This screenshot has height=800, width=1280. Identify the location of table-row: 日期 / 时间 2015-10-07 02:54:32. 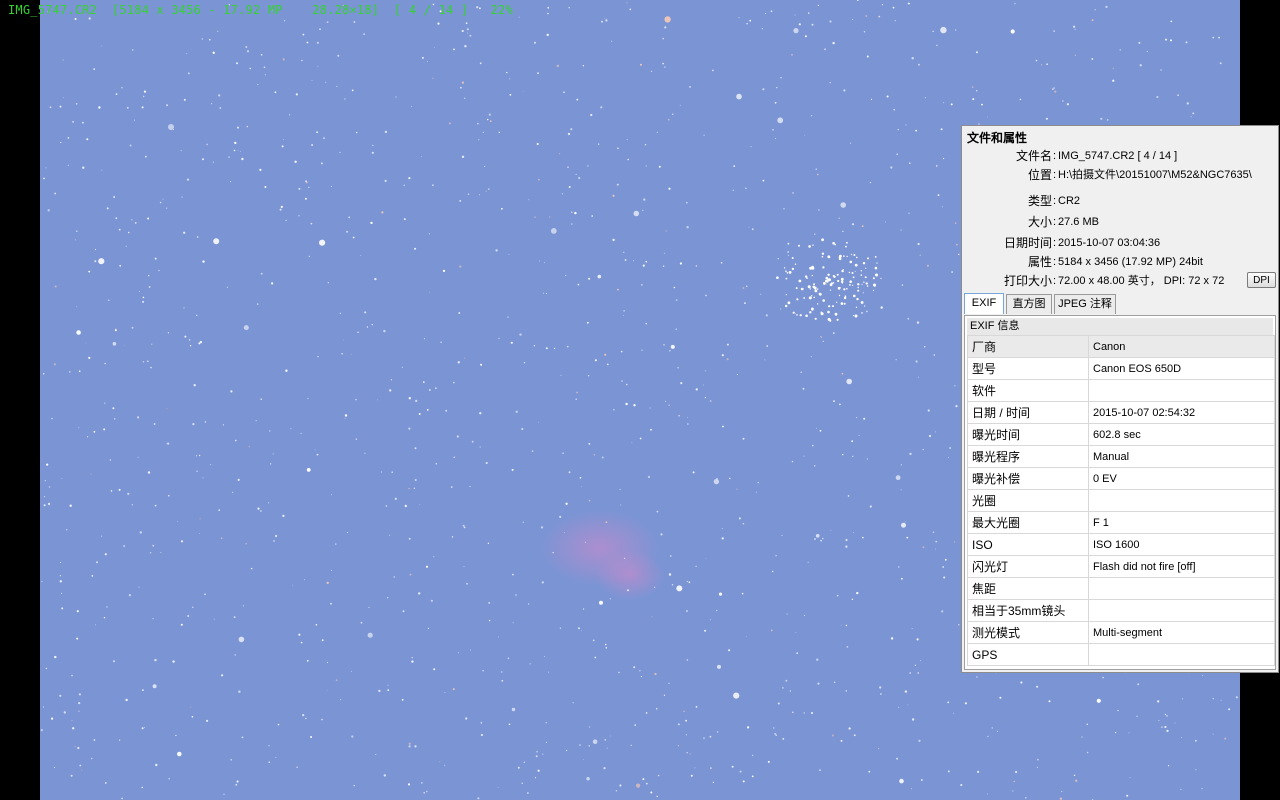
(1121, 412).